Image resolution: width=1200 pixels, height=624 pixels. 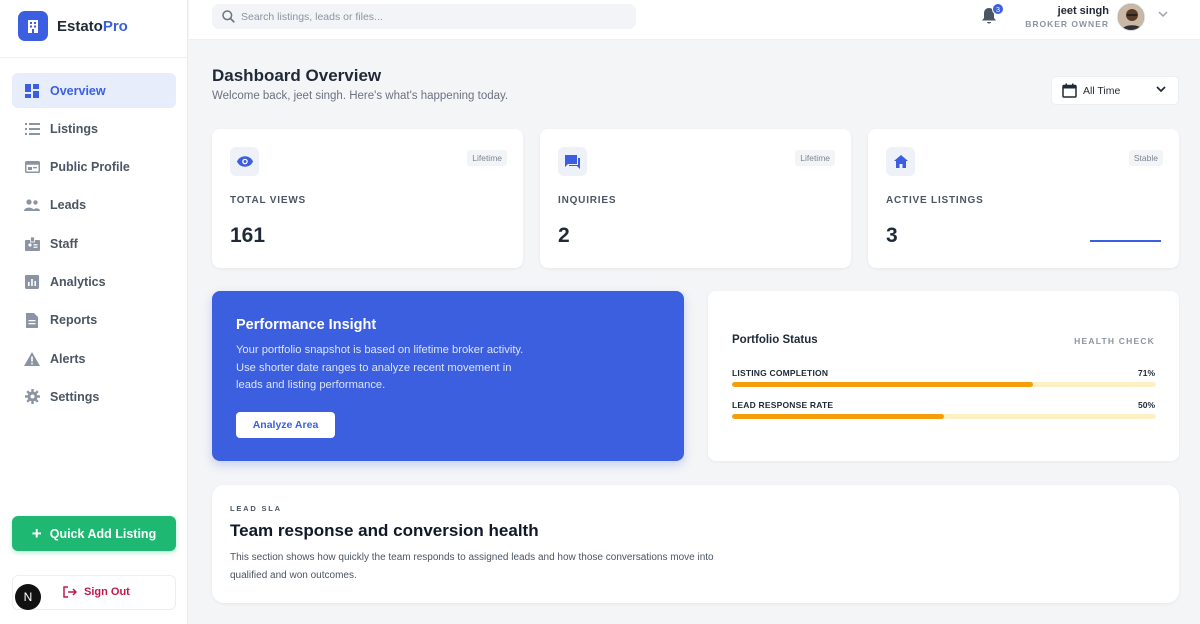 What do you see at coordinates (268, 200) in the screenshot?
I see `stat-label: TOTAL VIEWS` at bounding box center [268, 200].